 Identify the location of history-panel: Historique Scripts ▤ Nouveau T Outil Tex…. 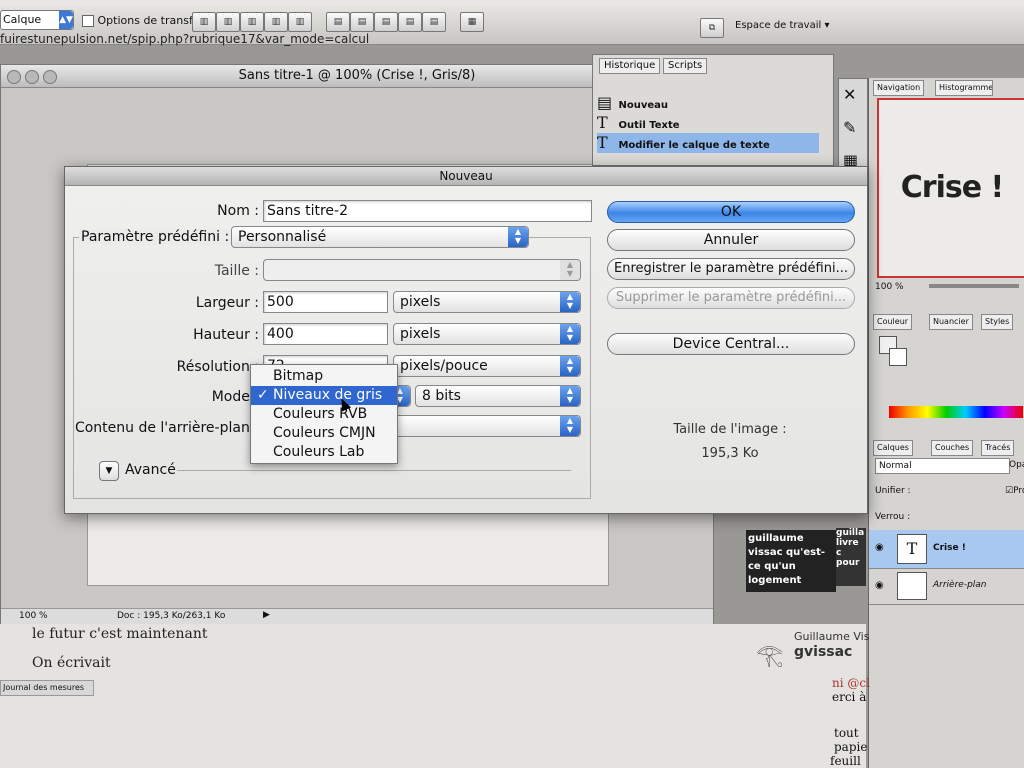
(713, 110).